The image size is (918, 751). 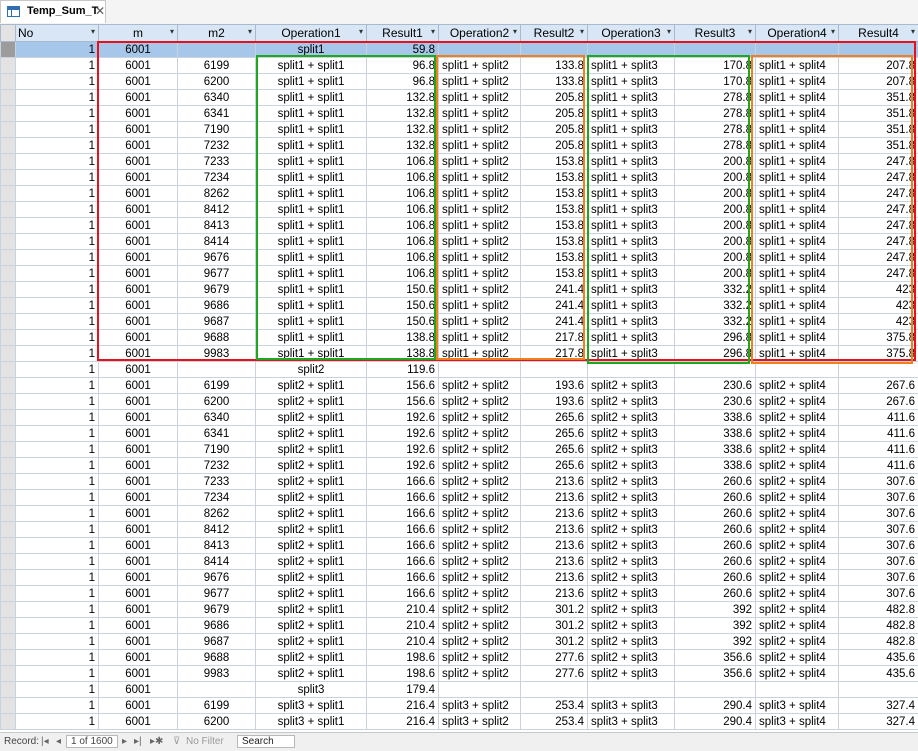 I want to click on cell-result3: 278.8, so click(x=715, y=98).